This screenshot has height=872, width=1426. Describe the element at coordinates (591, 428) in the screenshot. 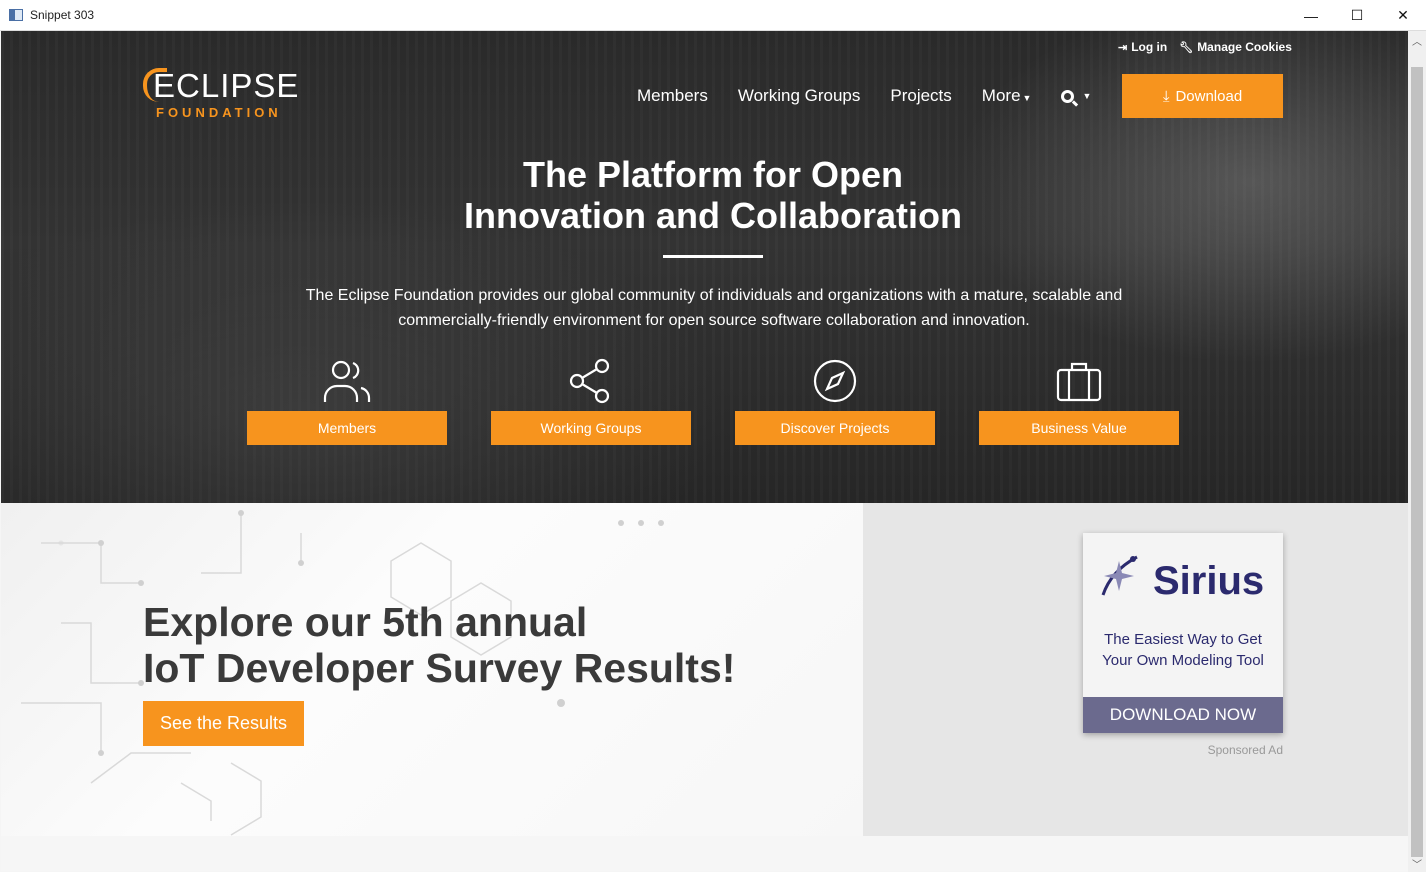

I see `working-groups-button: Working Groups` at that location.